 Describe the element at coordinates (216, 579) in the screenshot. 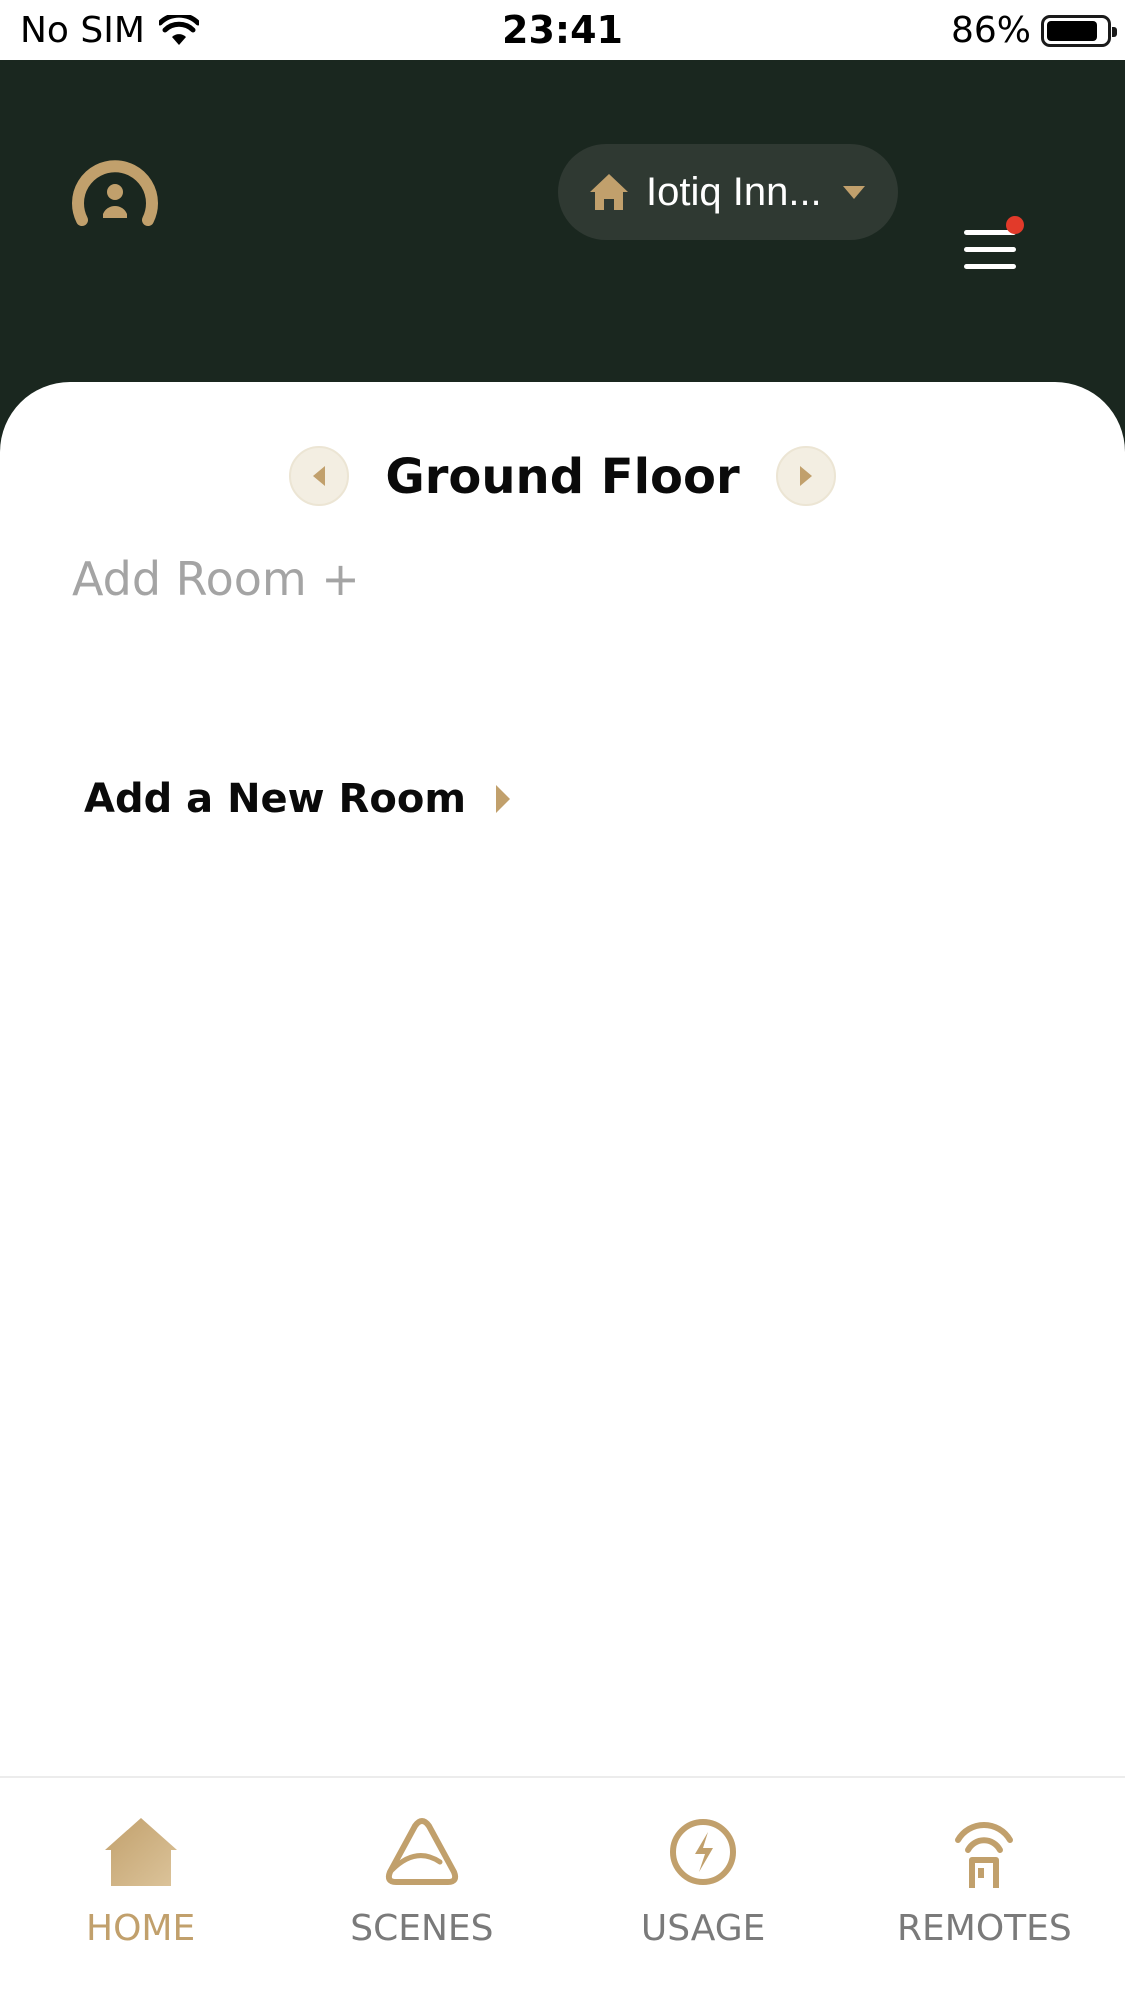

I see `add-room-link: Add Room +` at that location.